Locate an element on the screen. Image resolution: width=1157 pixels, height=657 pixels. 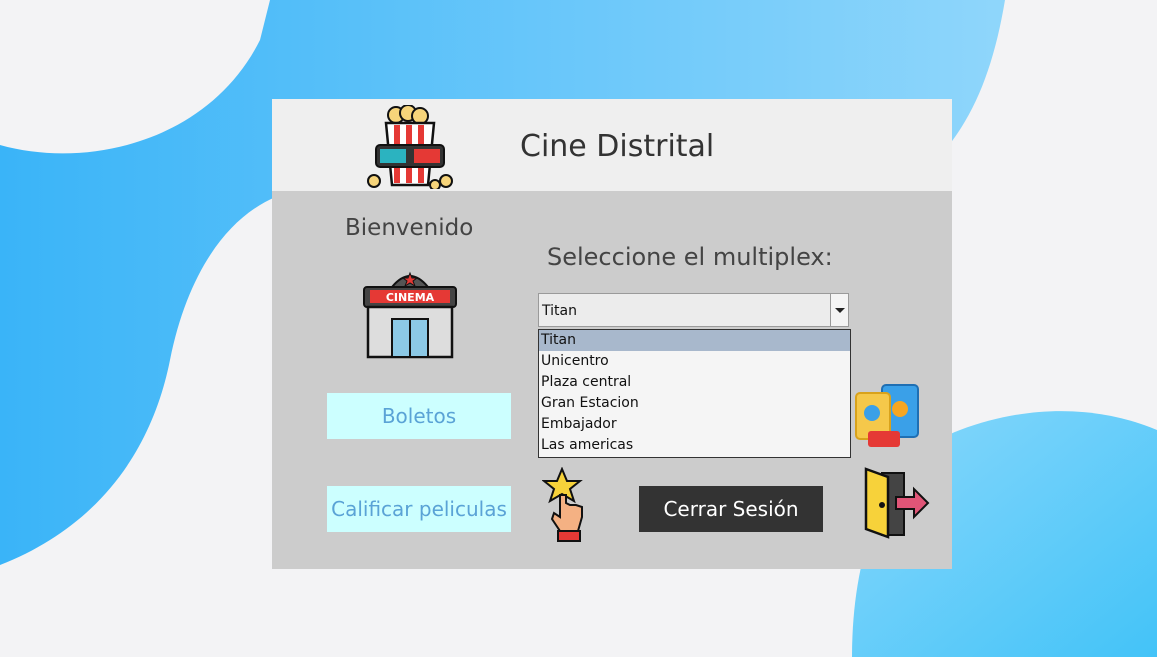
boletos-button: Boletos is located at coordinates (419, 416).